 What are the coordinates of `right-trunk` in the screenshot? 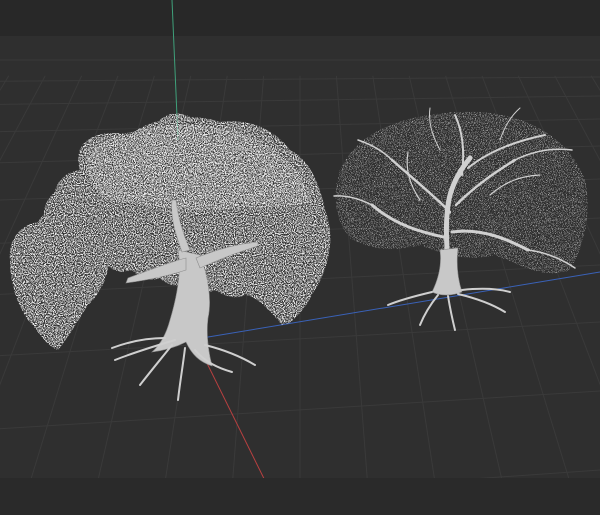 It's located at (447, 271).